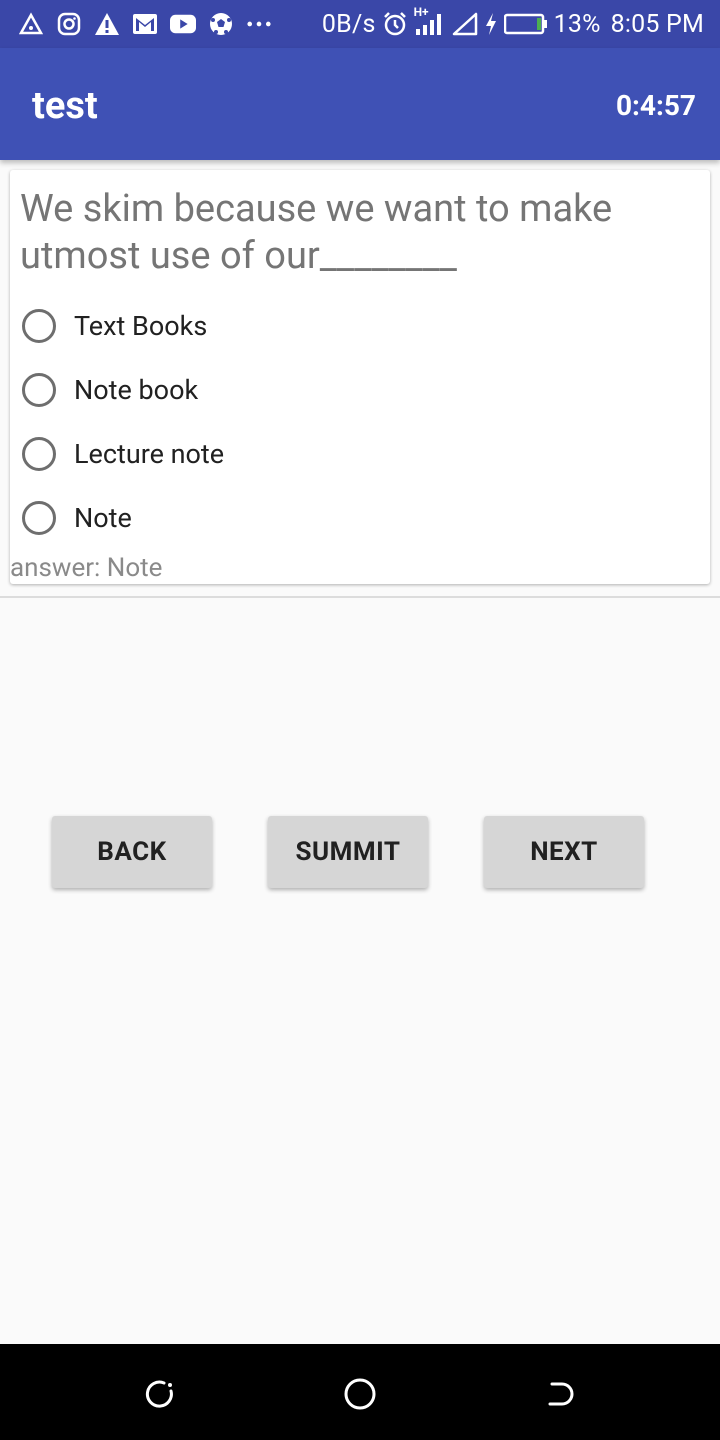  Describe the element at coordinates (348, 24) in the screenshot. I see `net-speed: 0B/s` at that location.